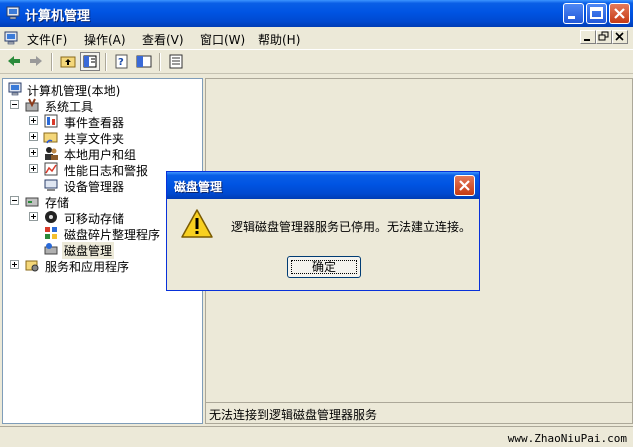  Describe the element at coordinates (51, 153) in the screenshot. I see `users-icon` at that location.